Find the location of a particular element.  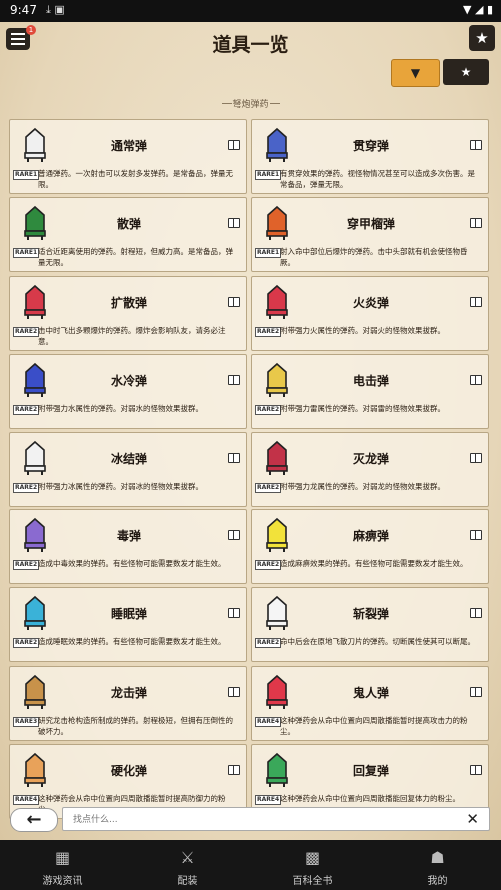

item-name: 贯穿弹 is located at coordinates (370, 146).